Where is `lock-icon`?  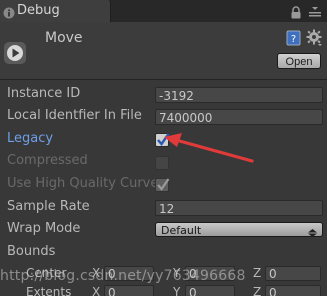
lock-icon is located at coordinates (296, 13).